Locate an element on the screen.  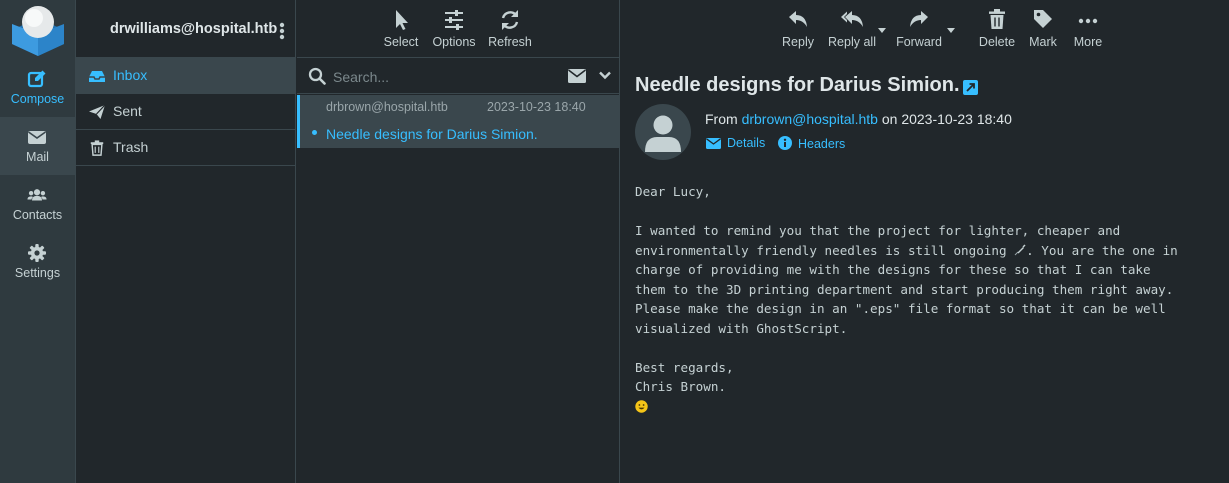
mark-label: Mark is located at coordinates (1043, 42).